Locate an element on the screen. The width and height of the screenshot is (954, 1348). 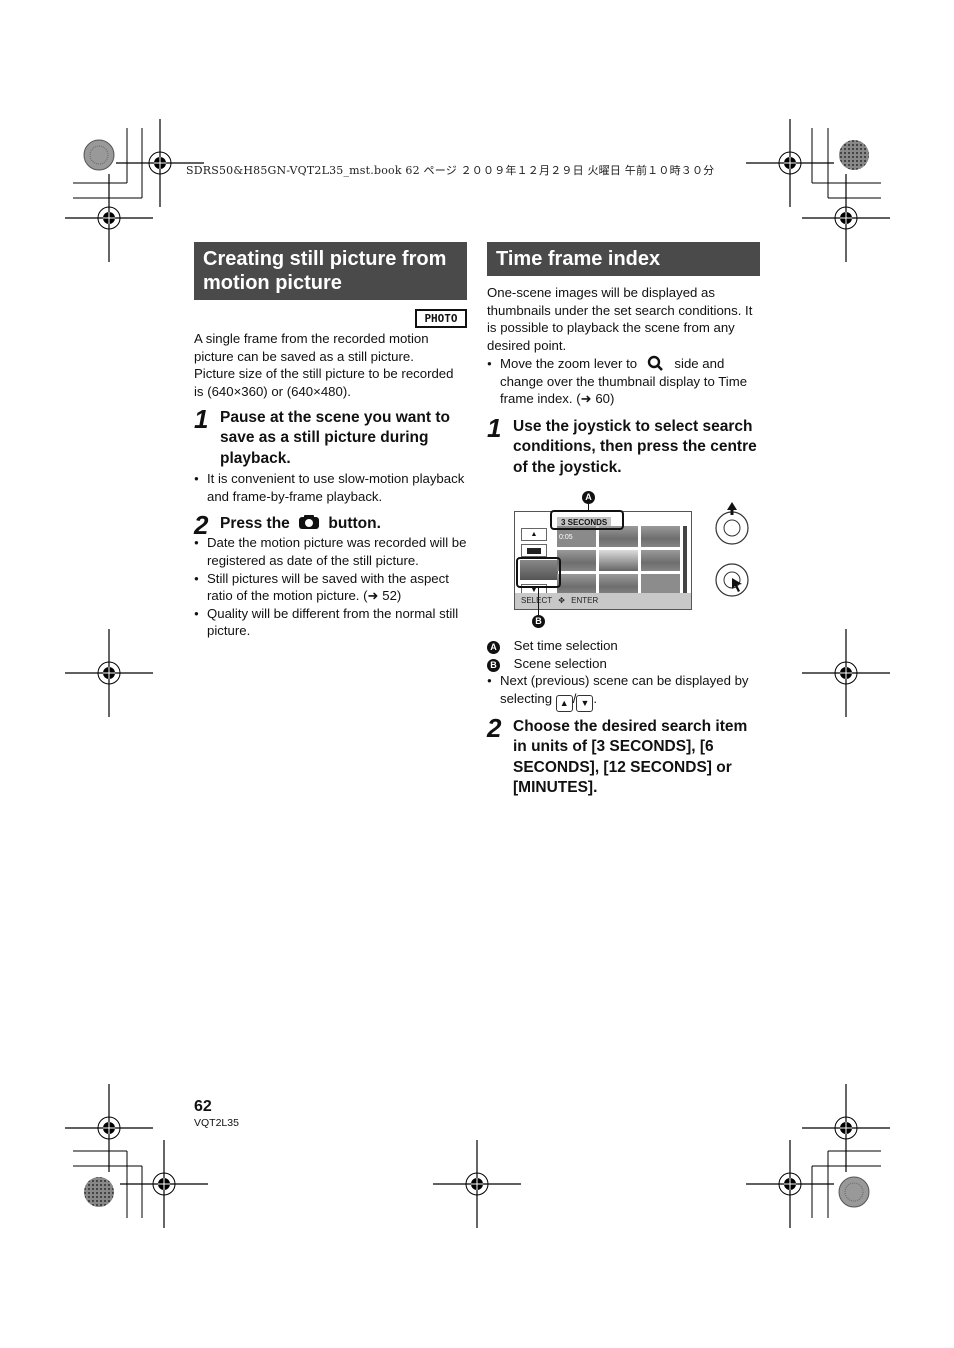
scene-selection-highlight is located at coordinates (538, 572).